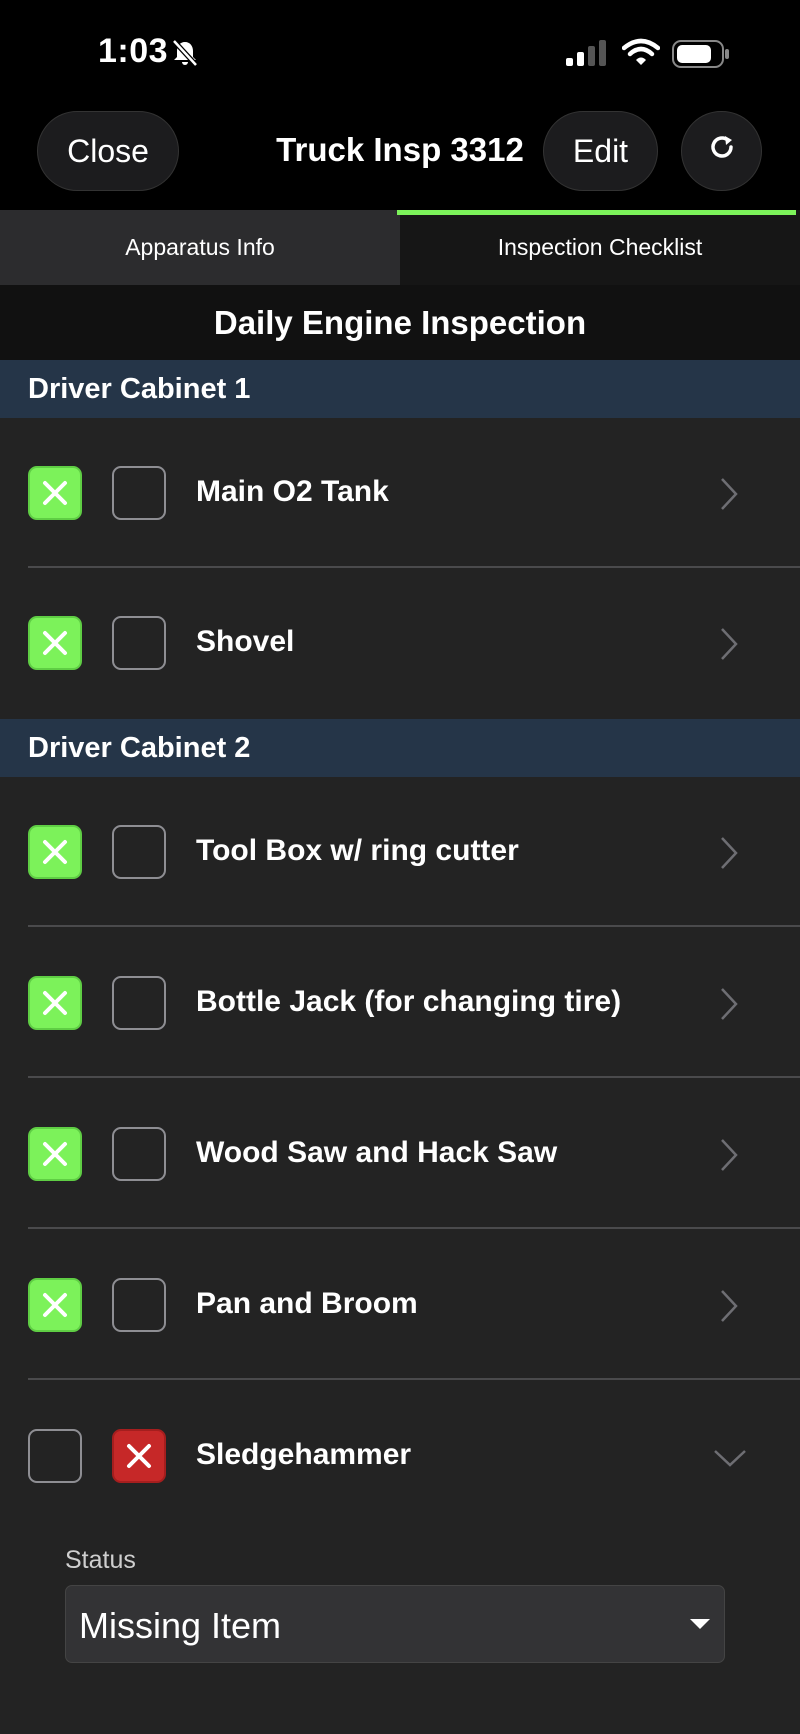 This screenshot has height=1734, width=800. I want to click on section-header: Driver Cabinet 1, so click(400, 389).